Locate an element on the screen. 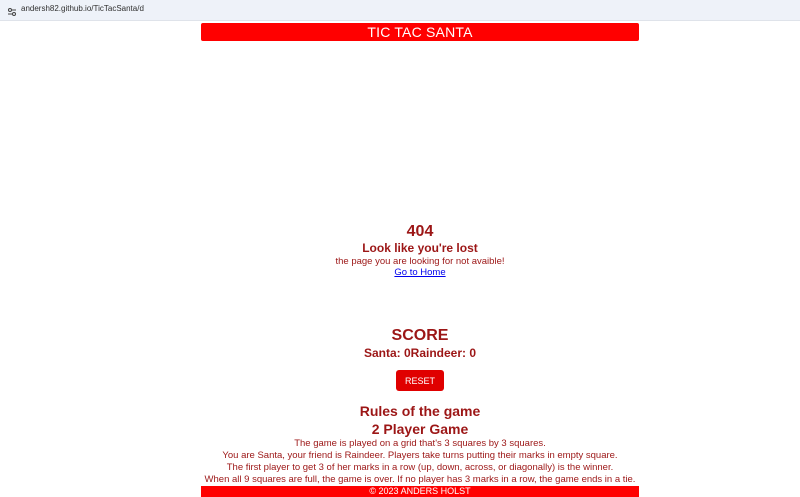 The height and width of the screenshot is (497, 800). score-title: SCORE is located at coordinates (420, 335).